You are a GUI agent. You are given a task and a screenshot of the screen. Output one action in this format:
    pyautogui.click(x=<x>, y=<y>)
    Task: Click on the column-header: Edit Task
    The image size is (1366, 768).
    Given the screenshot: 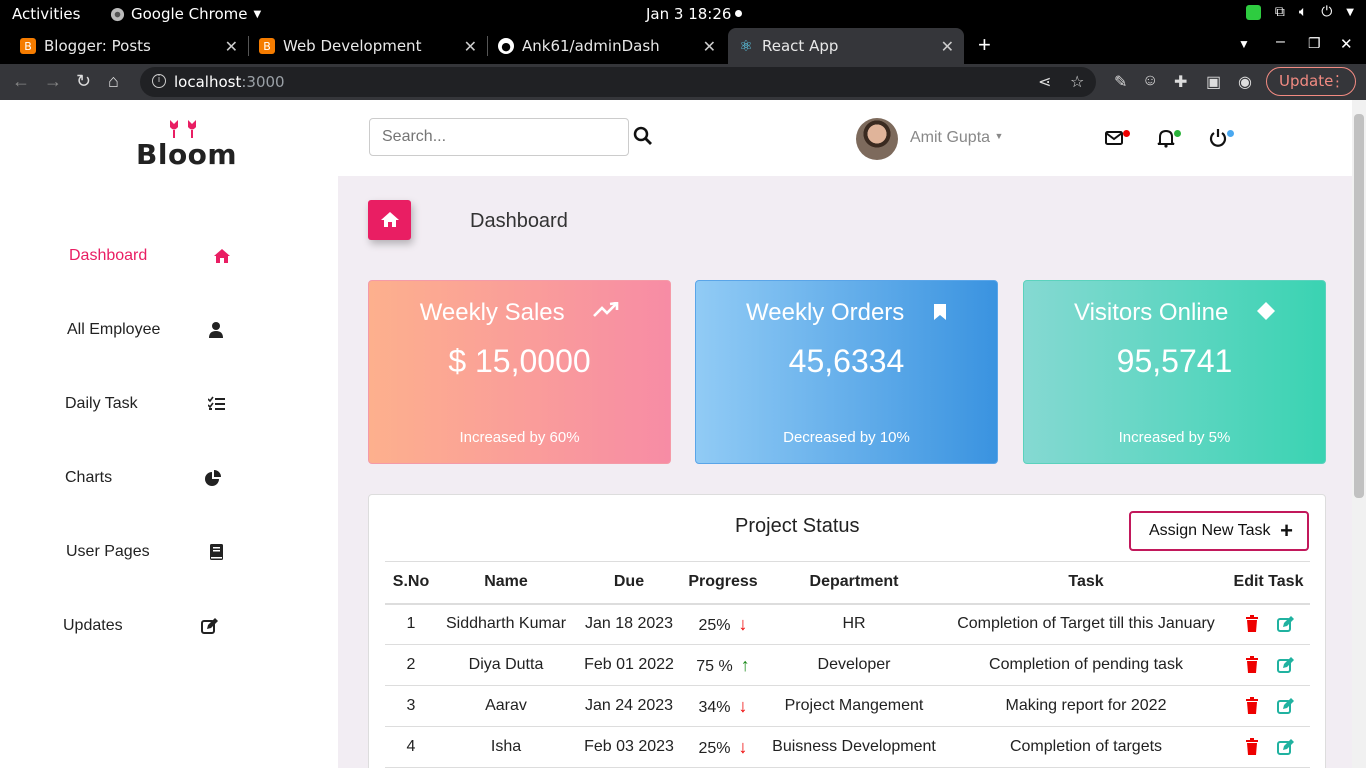 What is the action you would take?
    pyautogui.click(x=1268, y=583)
    